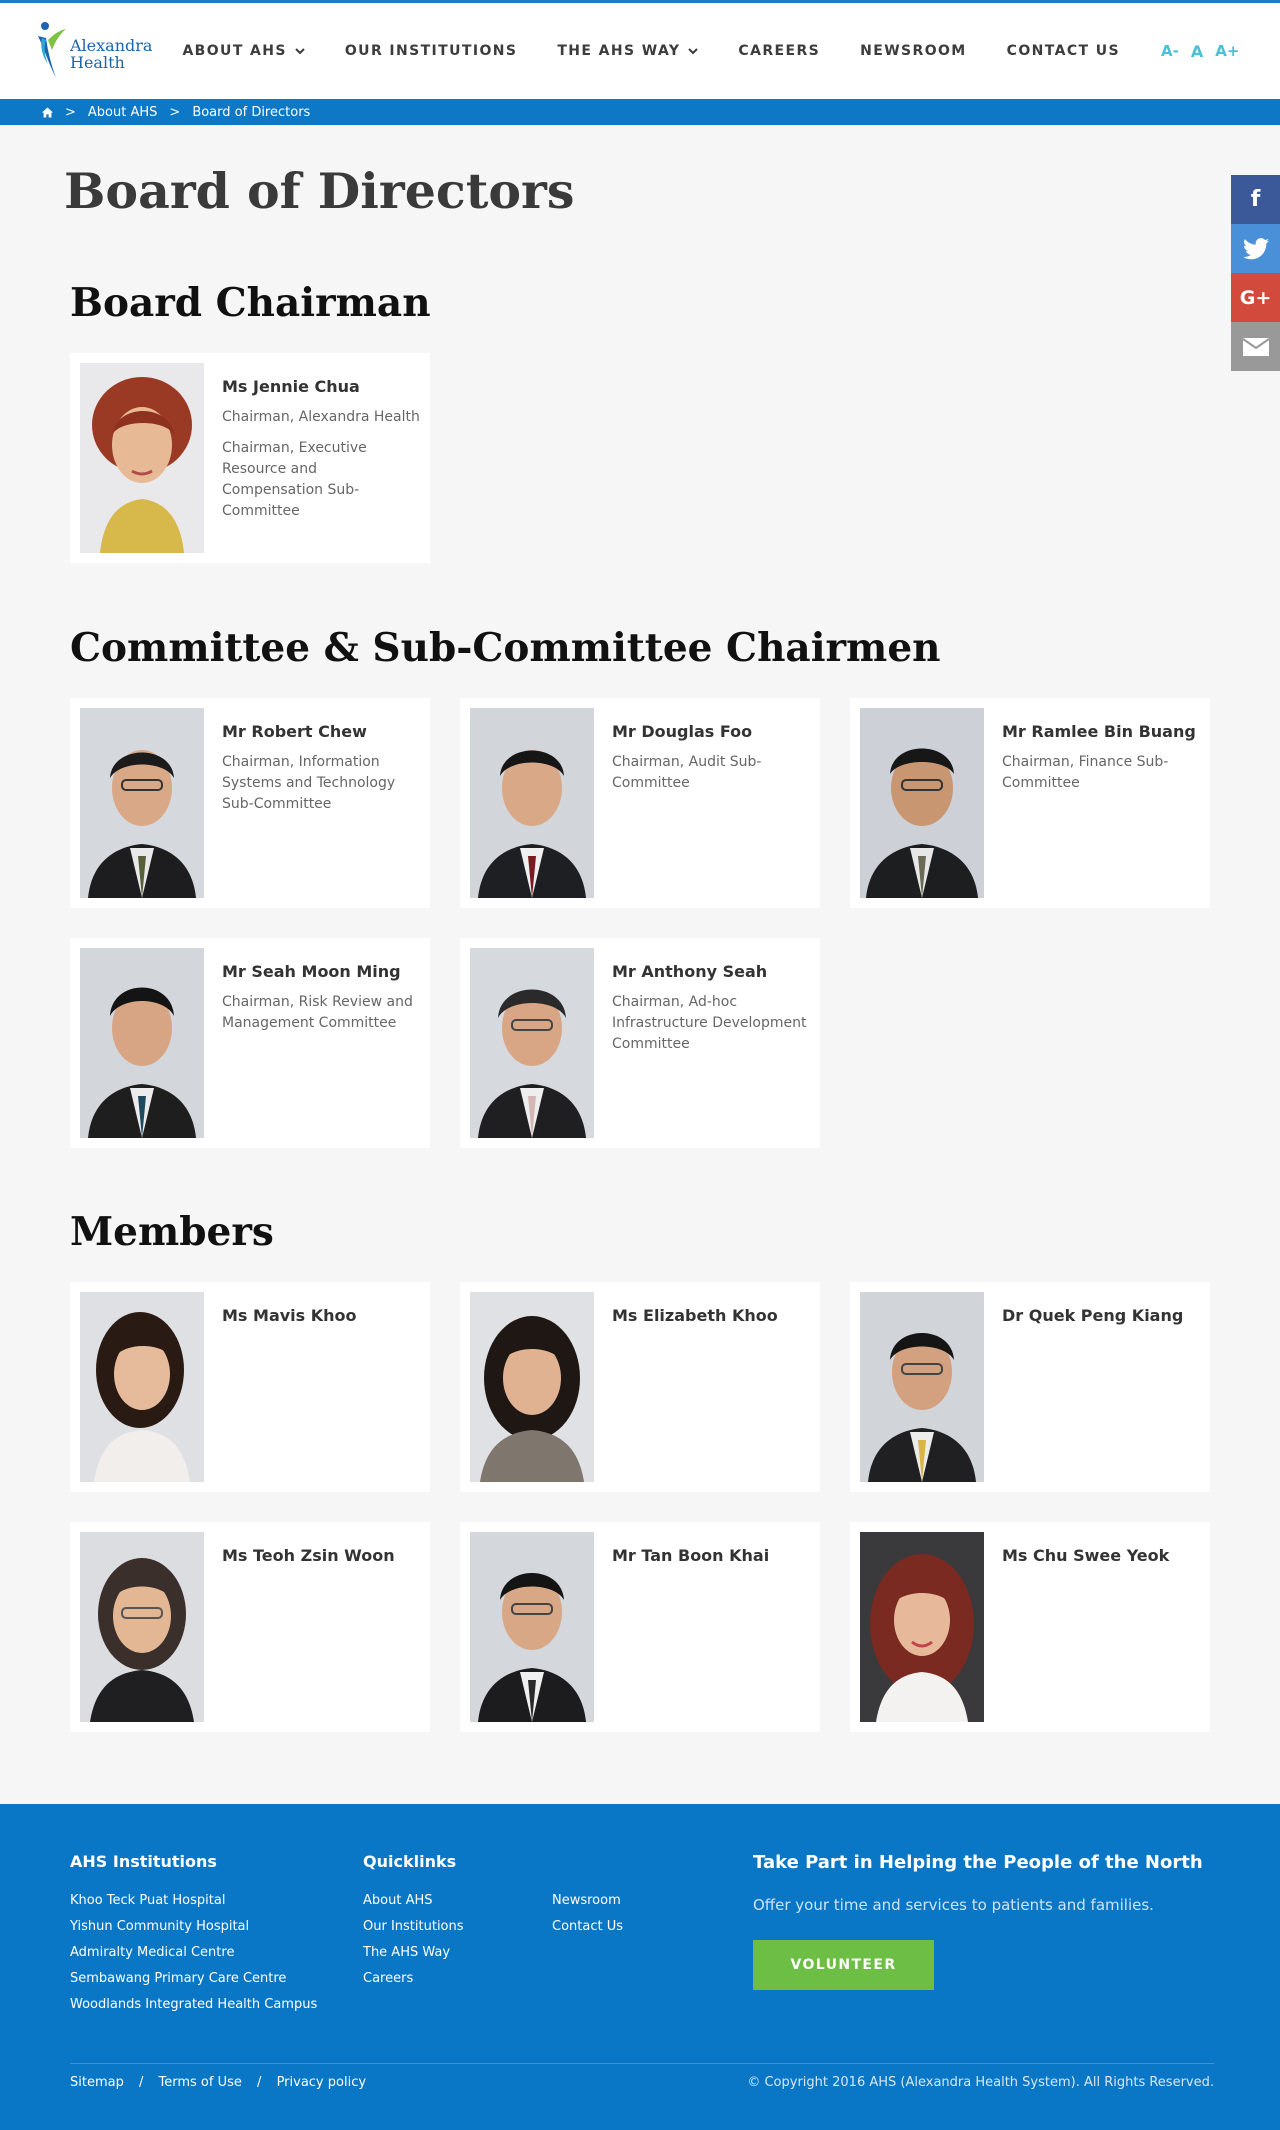 Image resolution: width=1280 pixels, height=2130 pixels. I want to click on volunteer-button: VOLUNTEER, so click(843, 1965).